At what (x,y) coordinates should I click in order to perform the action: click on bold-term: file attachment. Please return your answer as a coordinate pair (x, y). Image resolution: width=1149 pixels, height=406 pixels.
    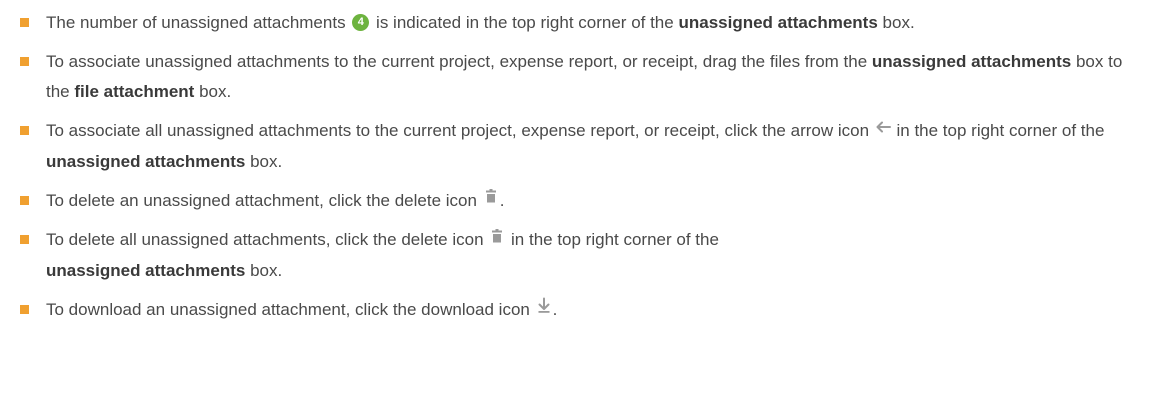
    Looking at the image, I should click on (134, 91).